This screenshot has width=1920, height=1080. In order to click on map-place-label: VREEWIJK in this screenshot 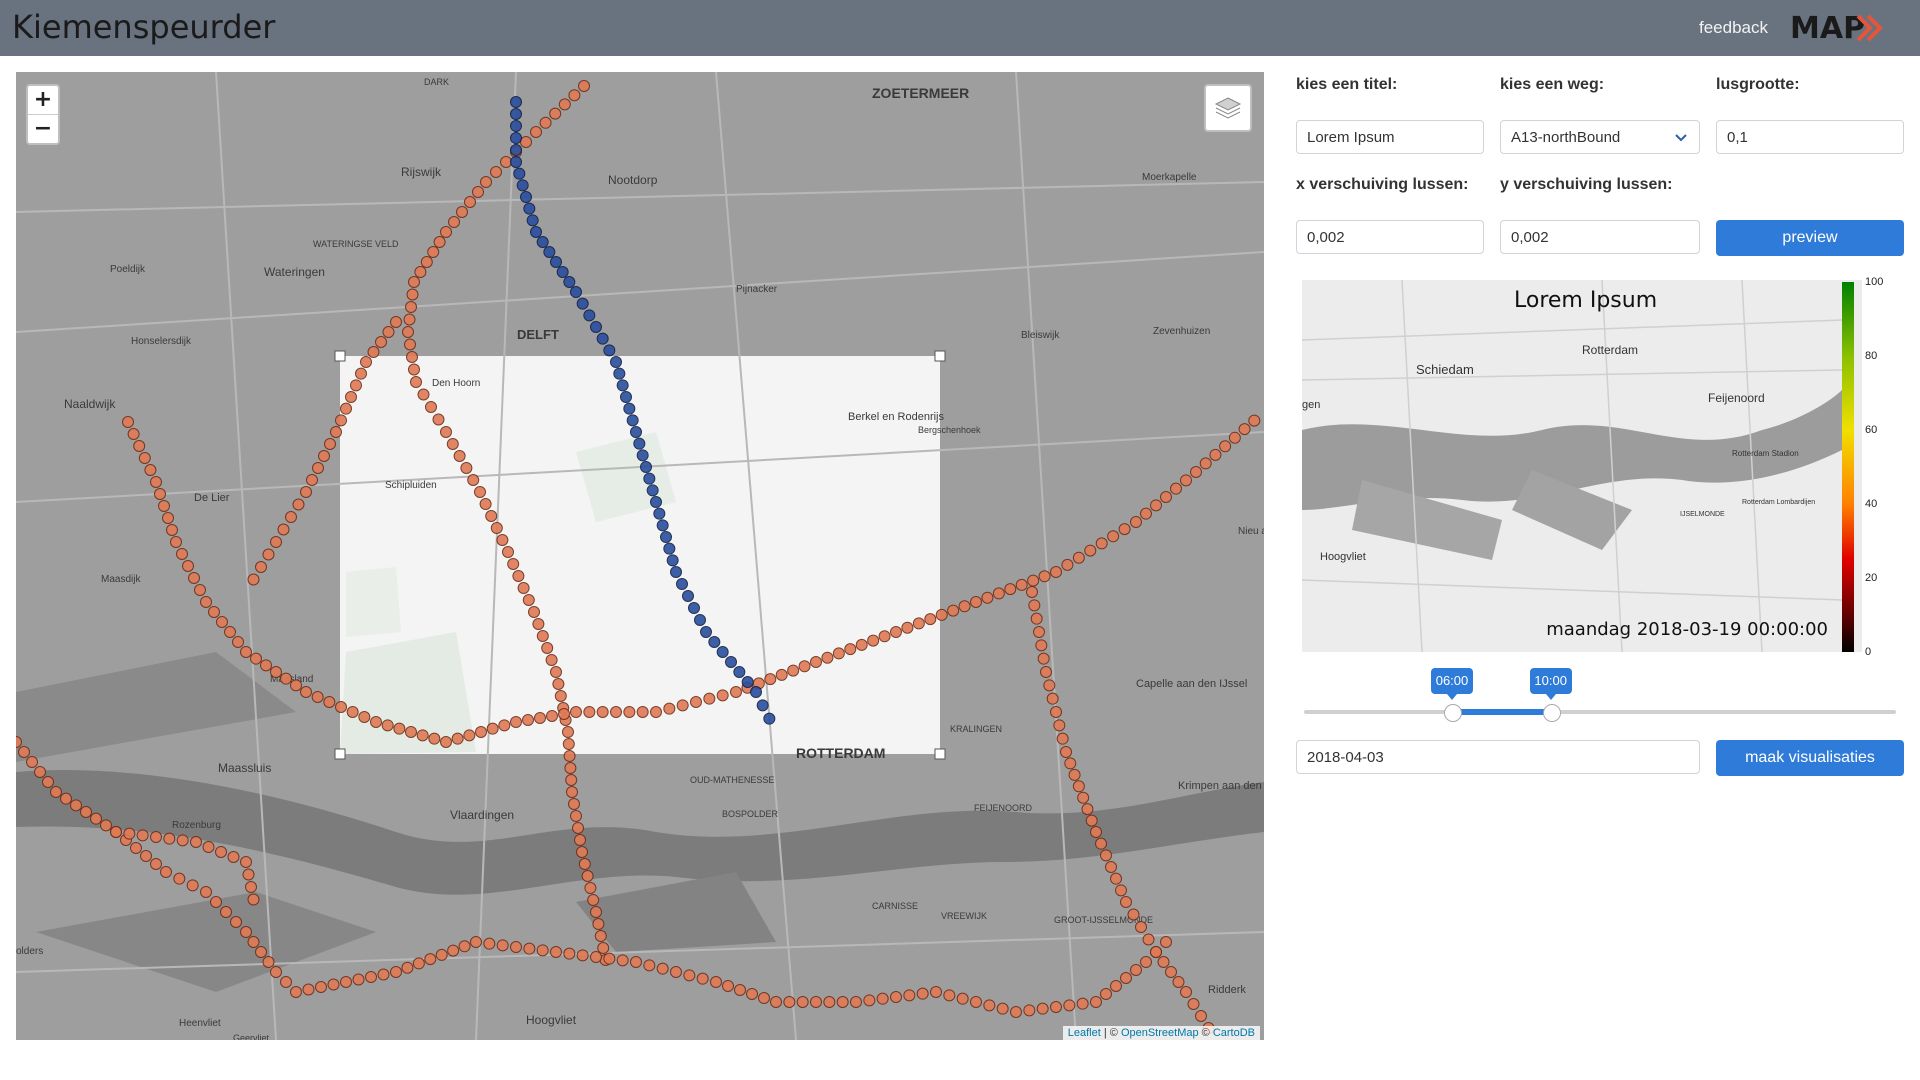, I will do `click(964, 916)`.